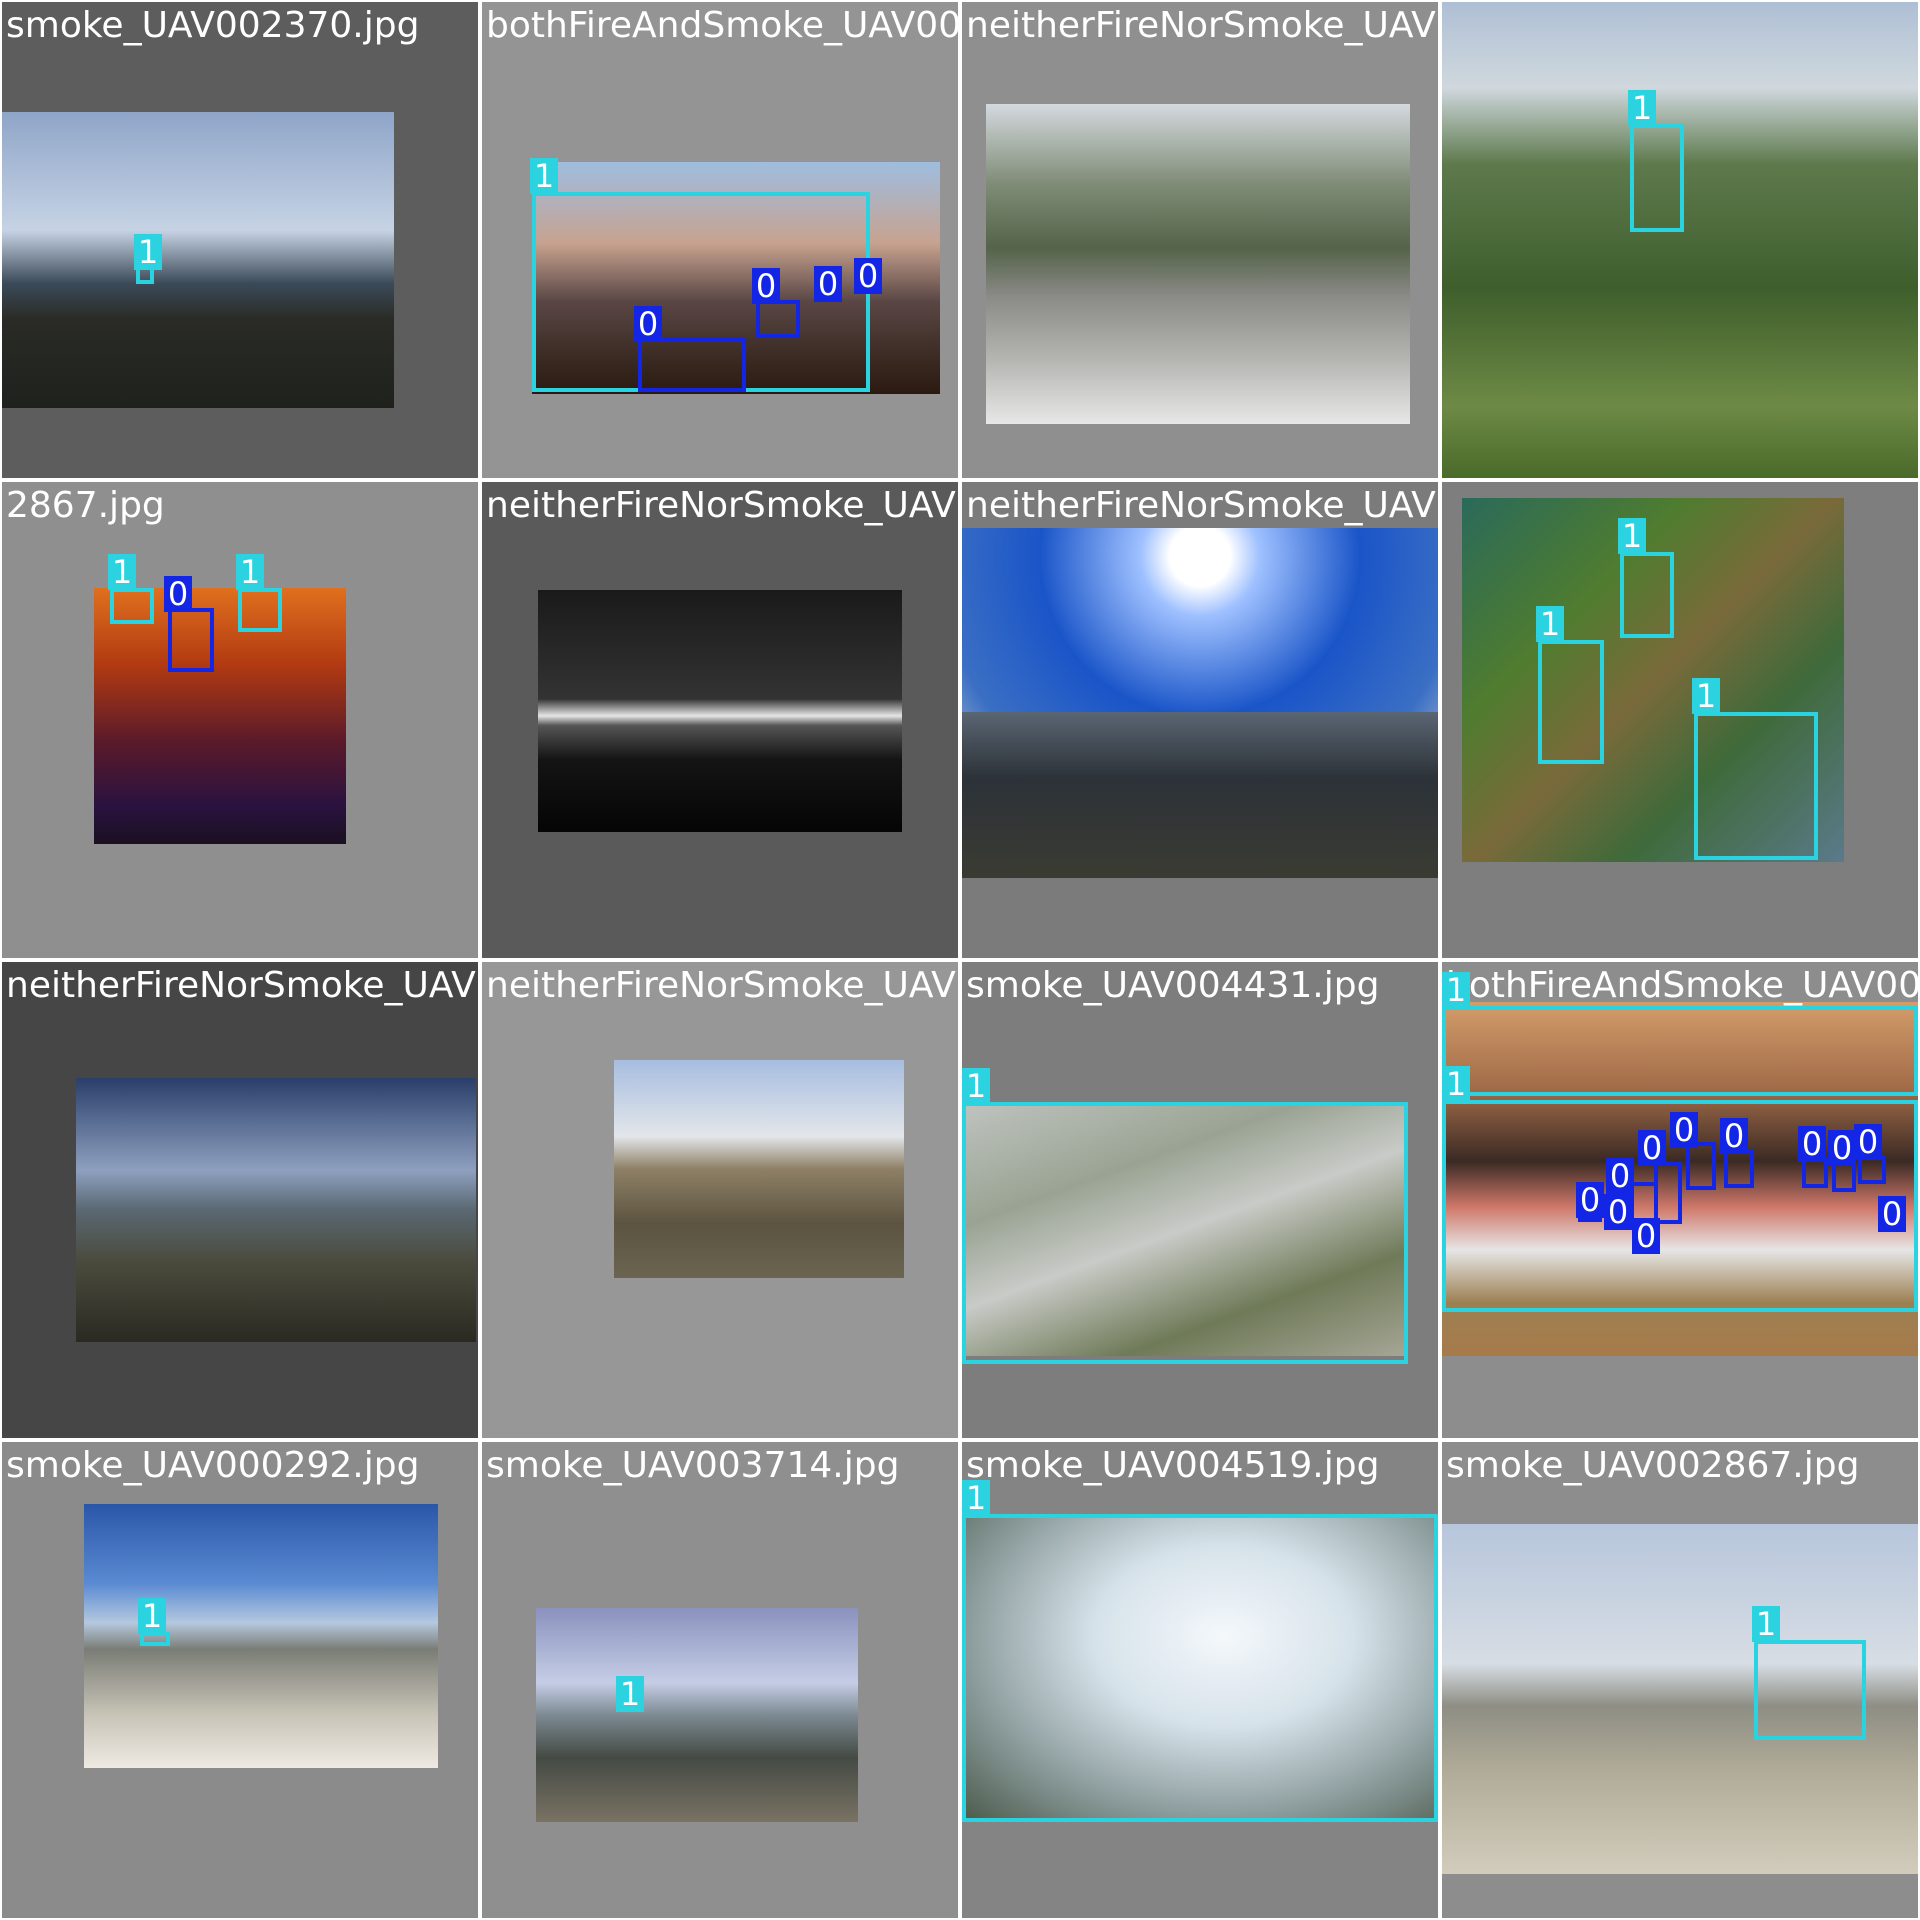  I want to click on filename-11: smoke_UAV004431.jpg, so click(1173, 985).